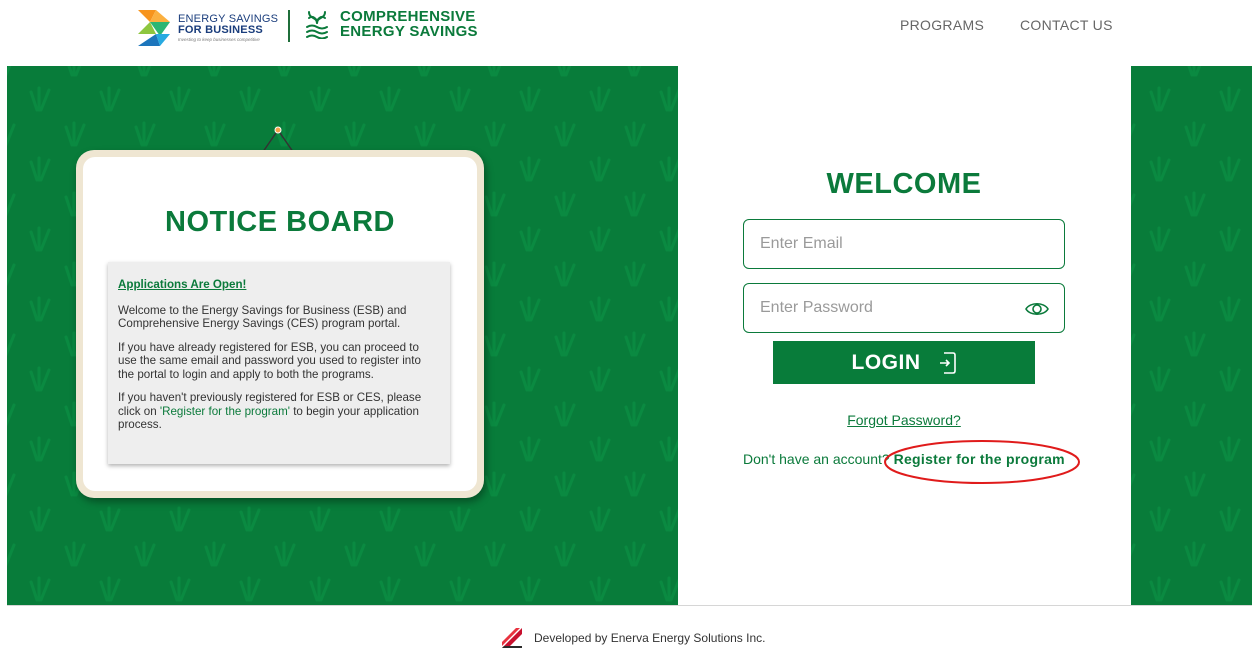 This screenshot has height=652, width=1252. What do you see at coordinates (279, 285) in the screenshot?
I see `applications-open-link: Applications Are Open!` at bounding box center [279, 285].